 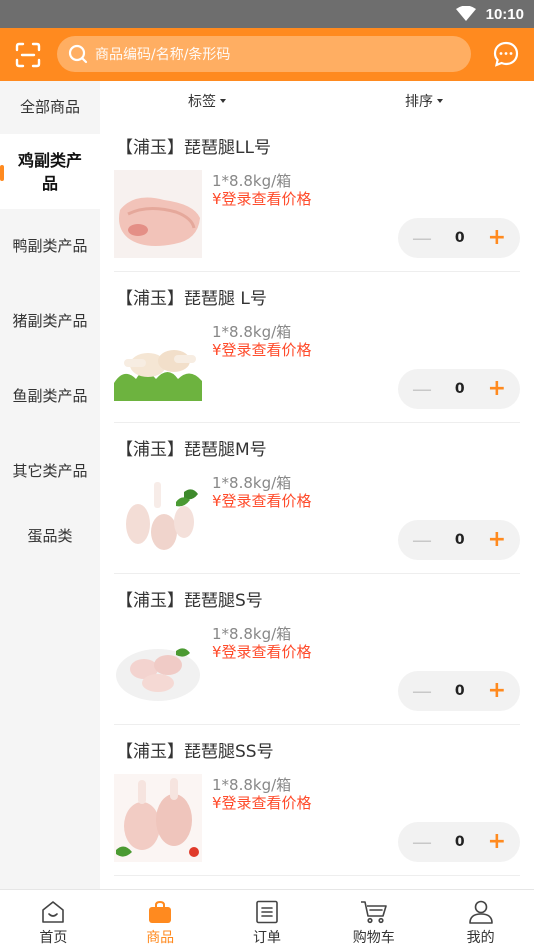 What do you see at coordinates (160, 938) in the screenshot?
I see `nav-products-label: 商品` at bounding box center [160, 938].